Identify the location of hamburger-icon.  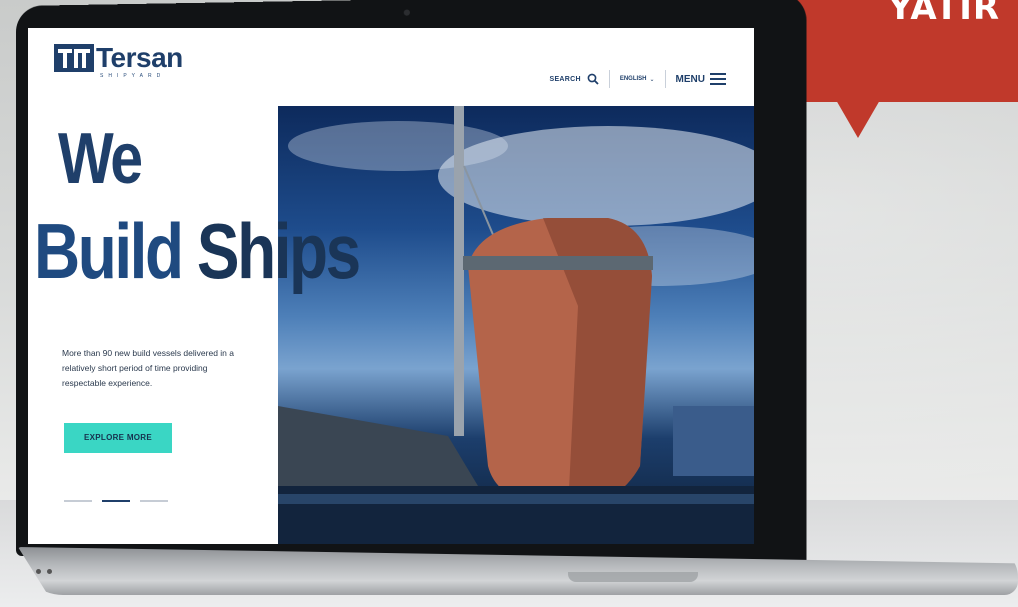
(718, 79).